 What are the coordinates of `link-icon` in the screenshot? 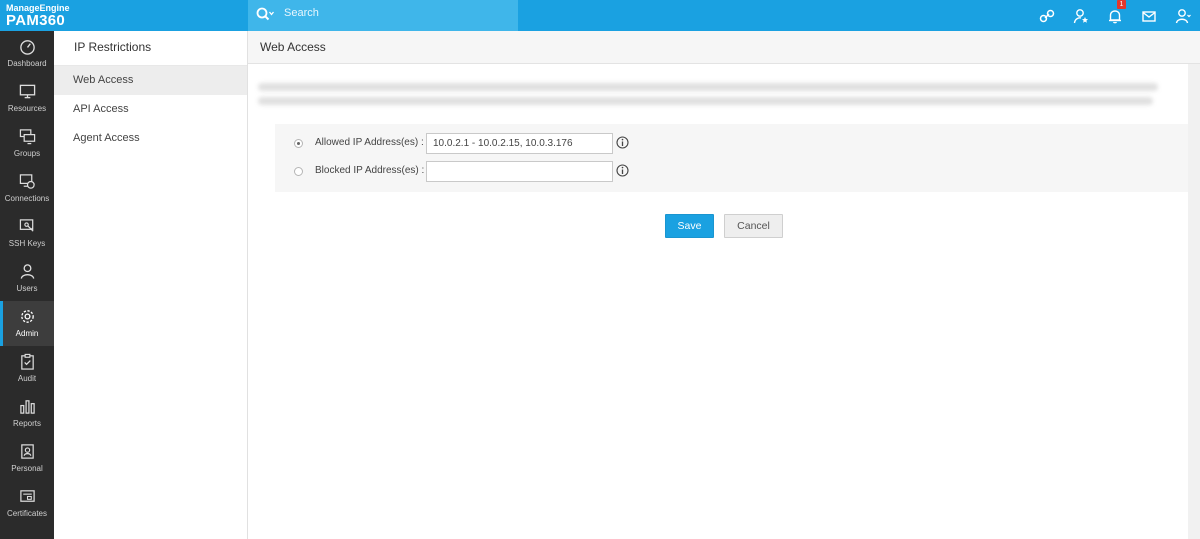 It's located at (1047, 15).